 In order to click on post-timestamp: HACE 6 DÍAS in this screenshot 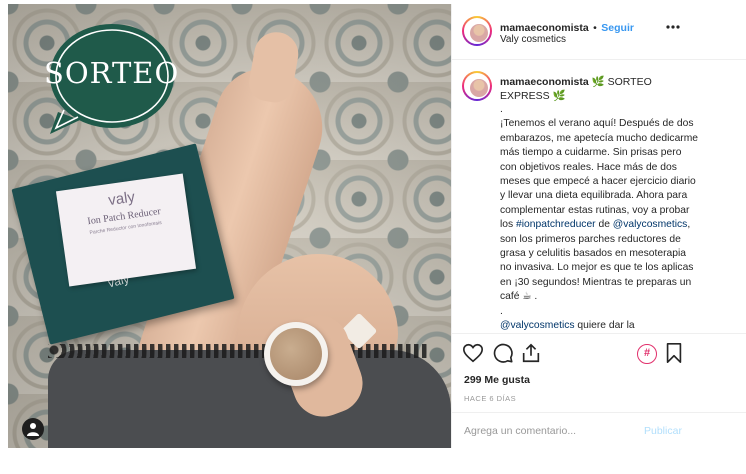, I will do `click(490, 398)`.